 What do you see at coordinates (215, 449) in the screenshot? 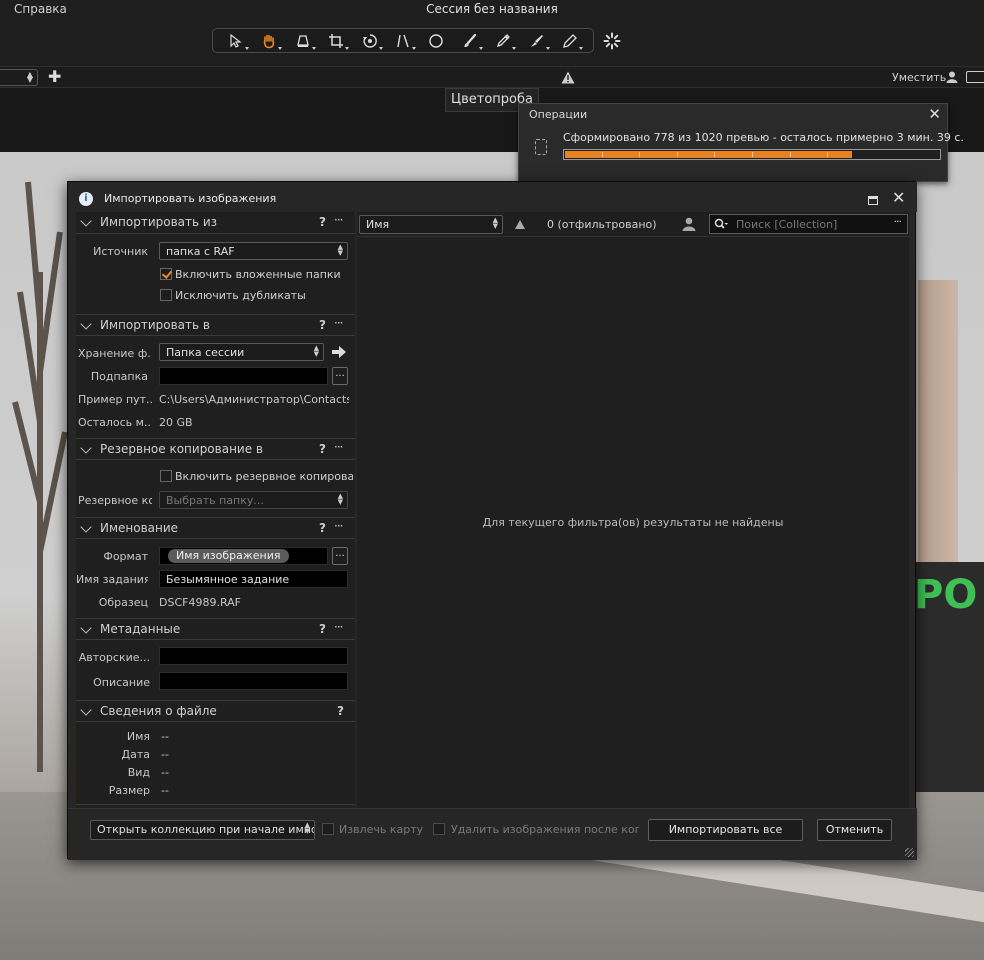
I see `section-backup: Резервное копирование в ? ···` at bounding box center [215, 449].